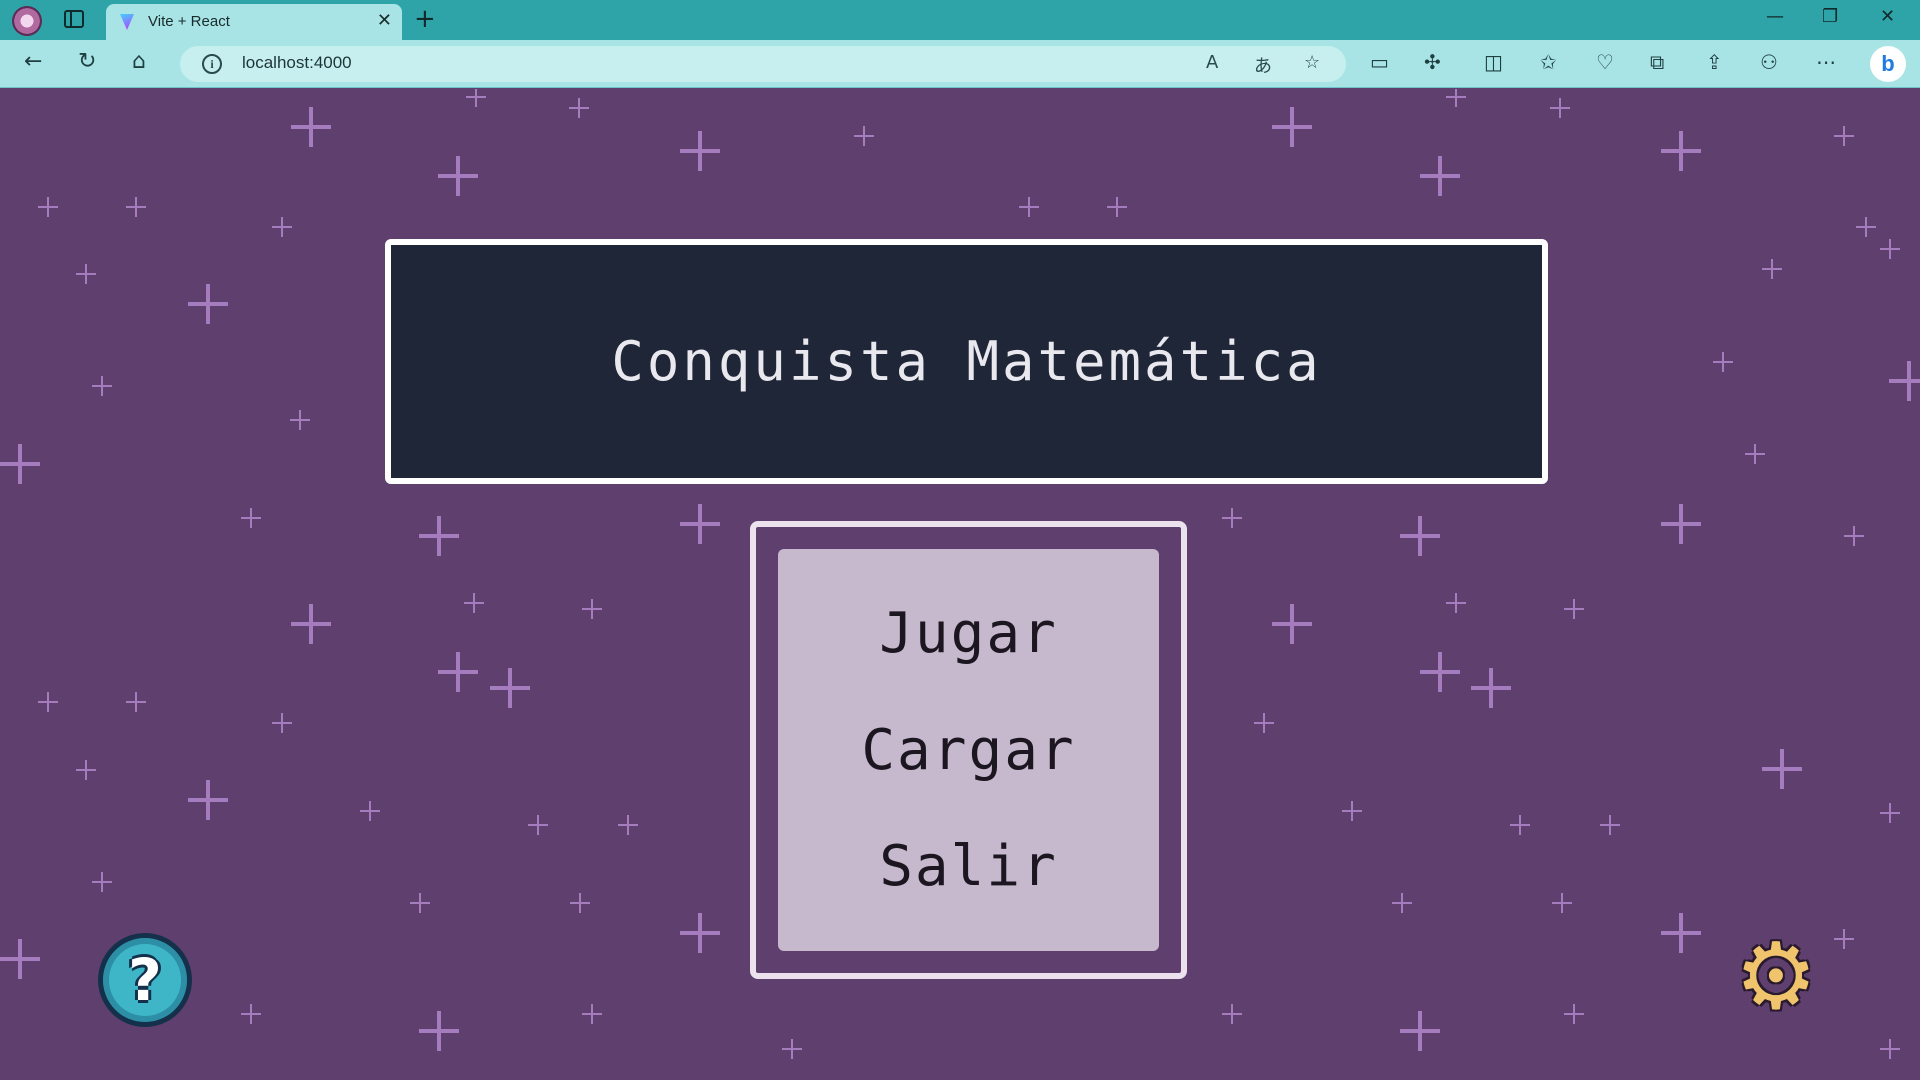 This screenshot has height=1080, width=1920. Describe the element at coordinates (960, 20) in the screenshot. I see `browser-tab-strip: Vite + React ✕ + — ❐ ✕` at that location.